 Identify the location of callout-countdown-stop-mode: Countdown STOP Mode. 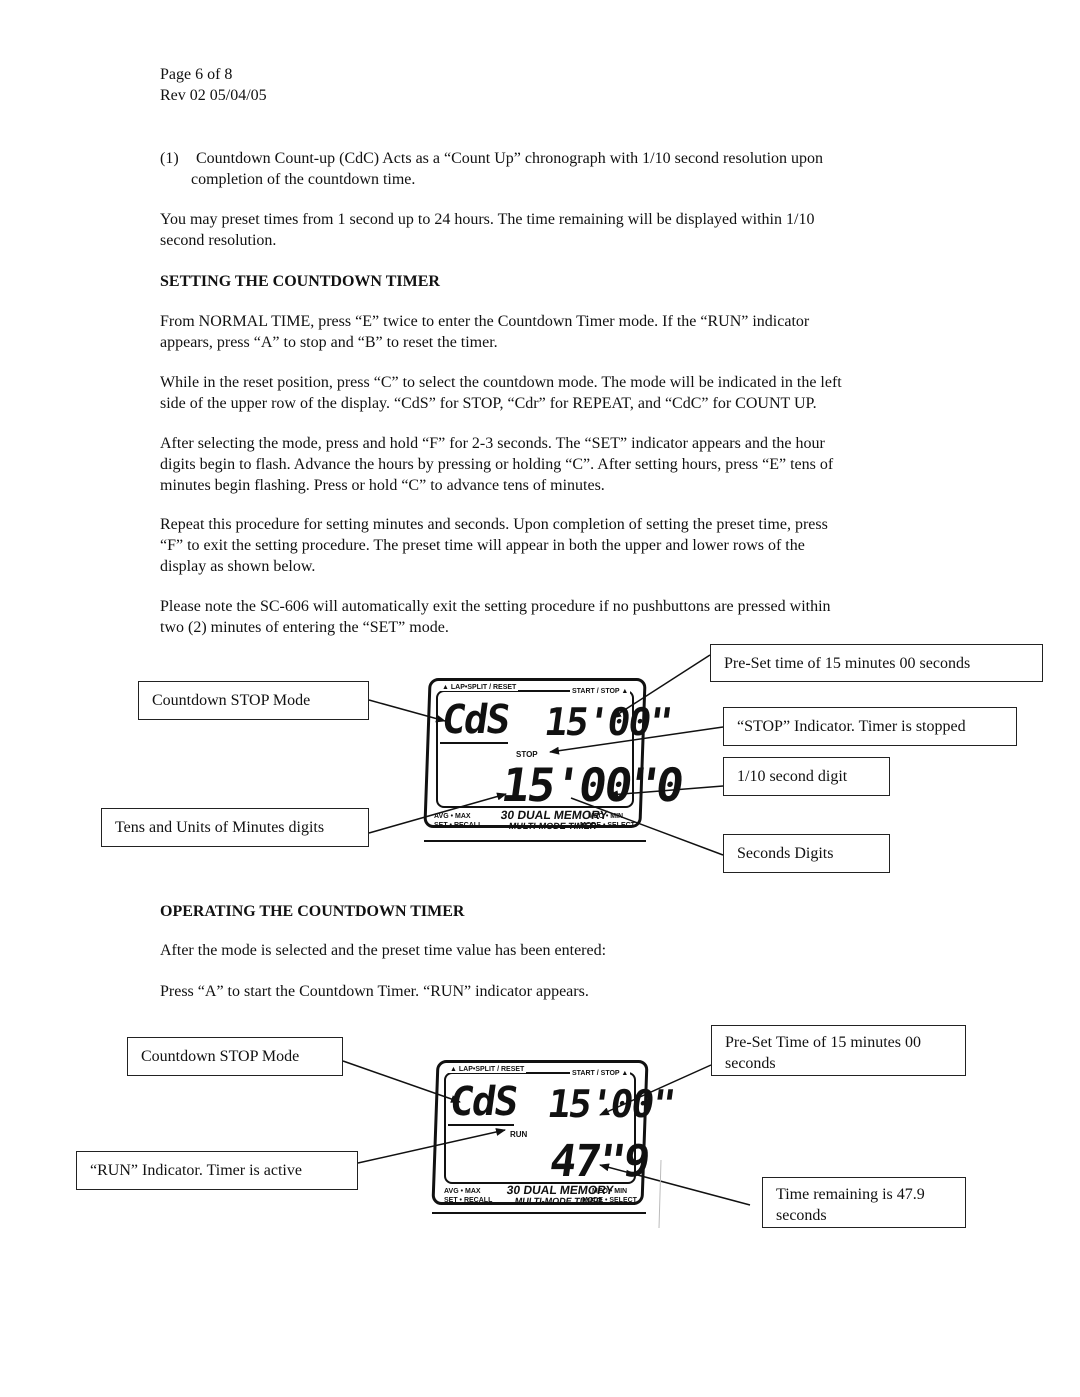
(253, 700).